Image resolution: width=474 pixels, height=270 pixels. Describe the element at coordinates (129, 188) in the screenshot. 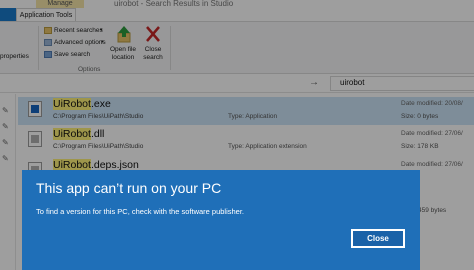

I see `dialog-title: This app can’t run on your PC` at that location.